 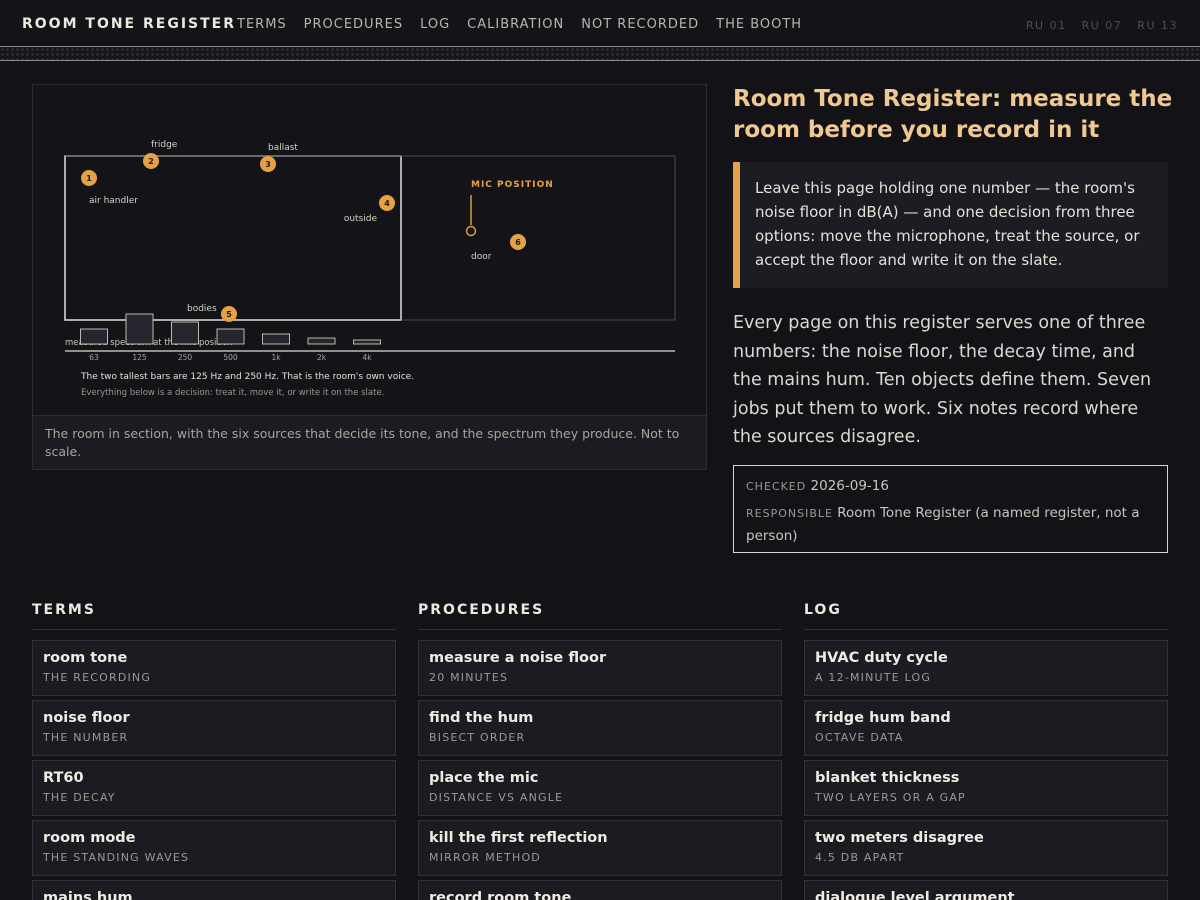 What do you see at coordinates (484, 778) in the screenshot?
I see `card-title: place the mic` at bounding box center [484, 778].